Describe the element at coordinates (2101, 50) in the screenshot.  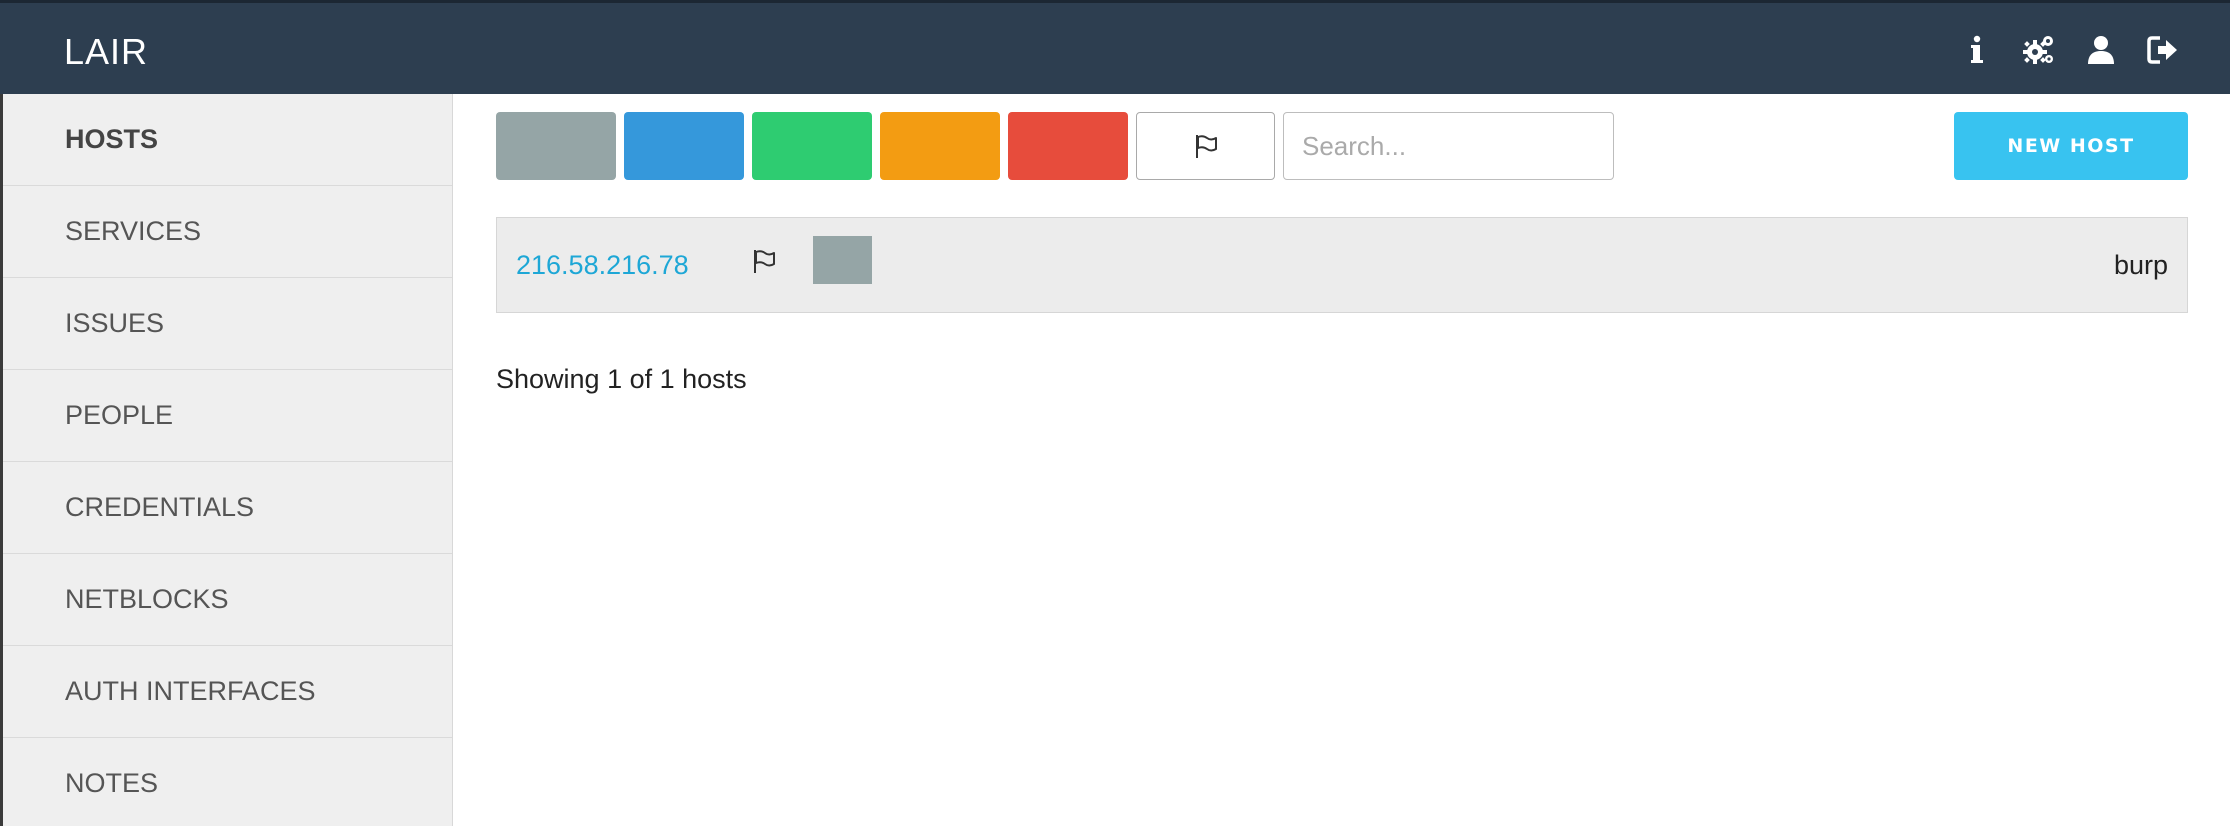
I see `user-icon` at that location.